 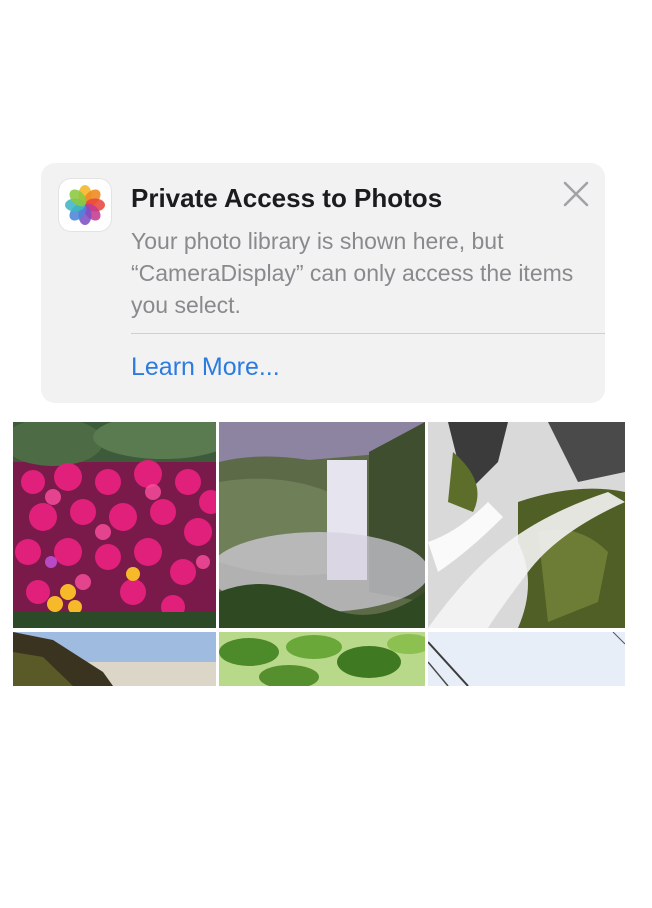 I want to click on photo-thumbnail-sky, so click(x=526, y=659).